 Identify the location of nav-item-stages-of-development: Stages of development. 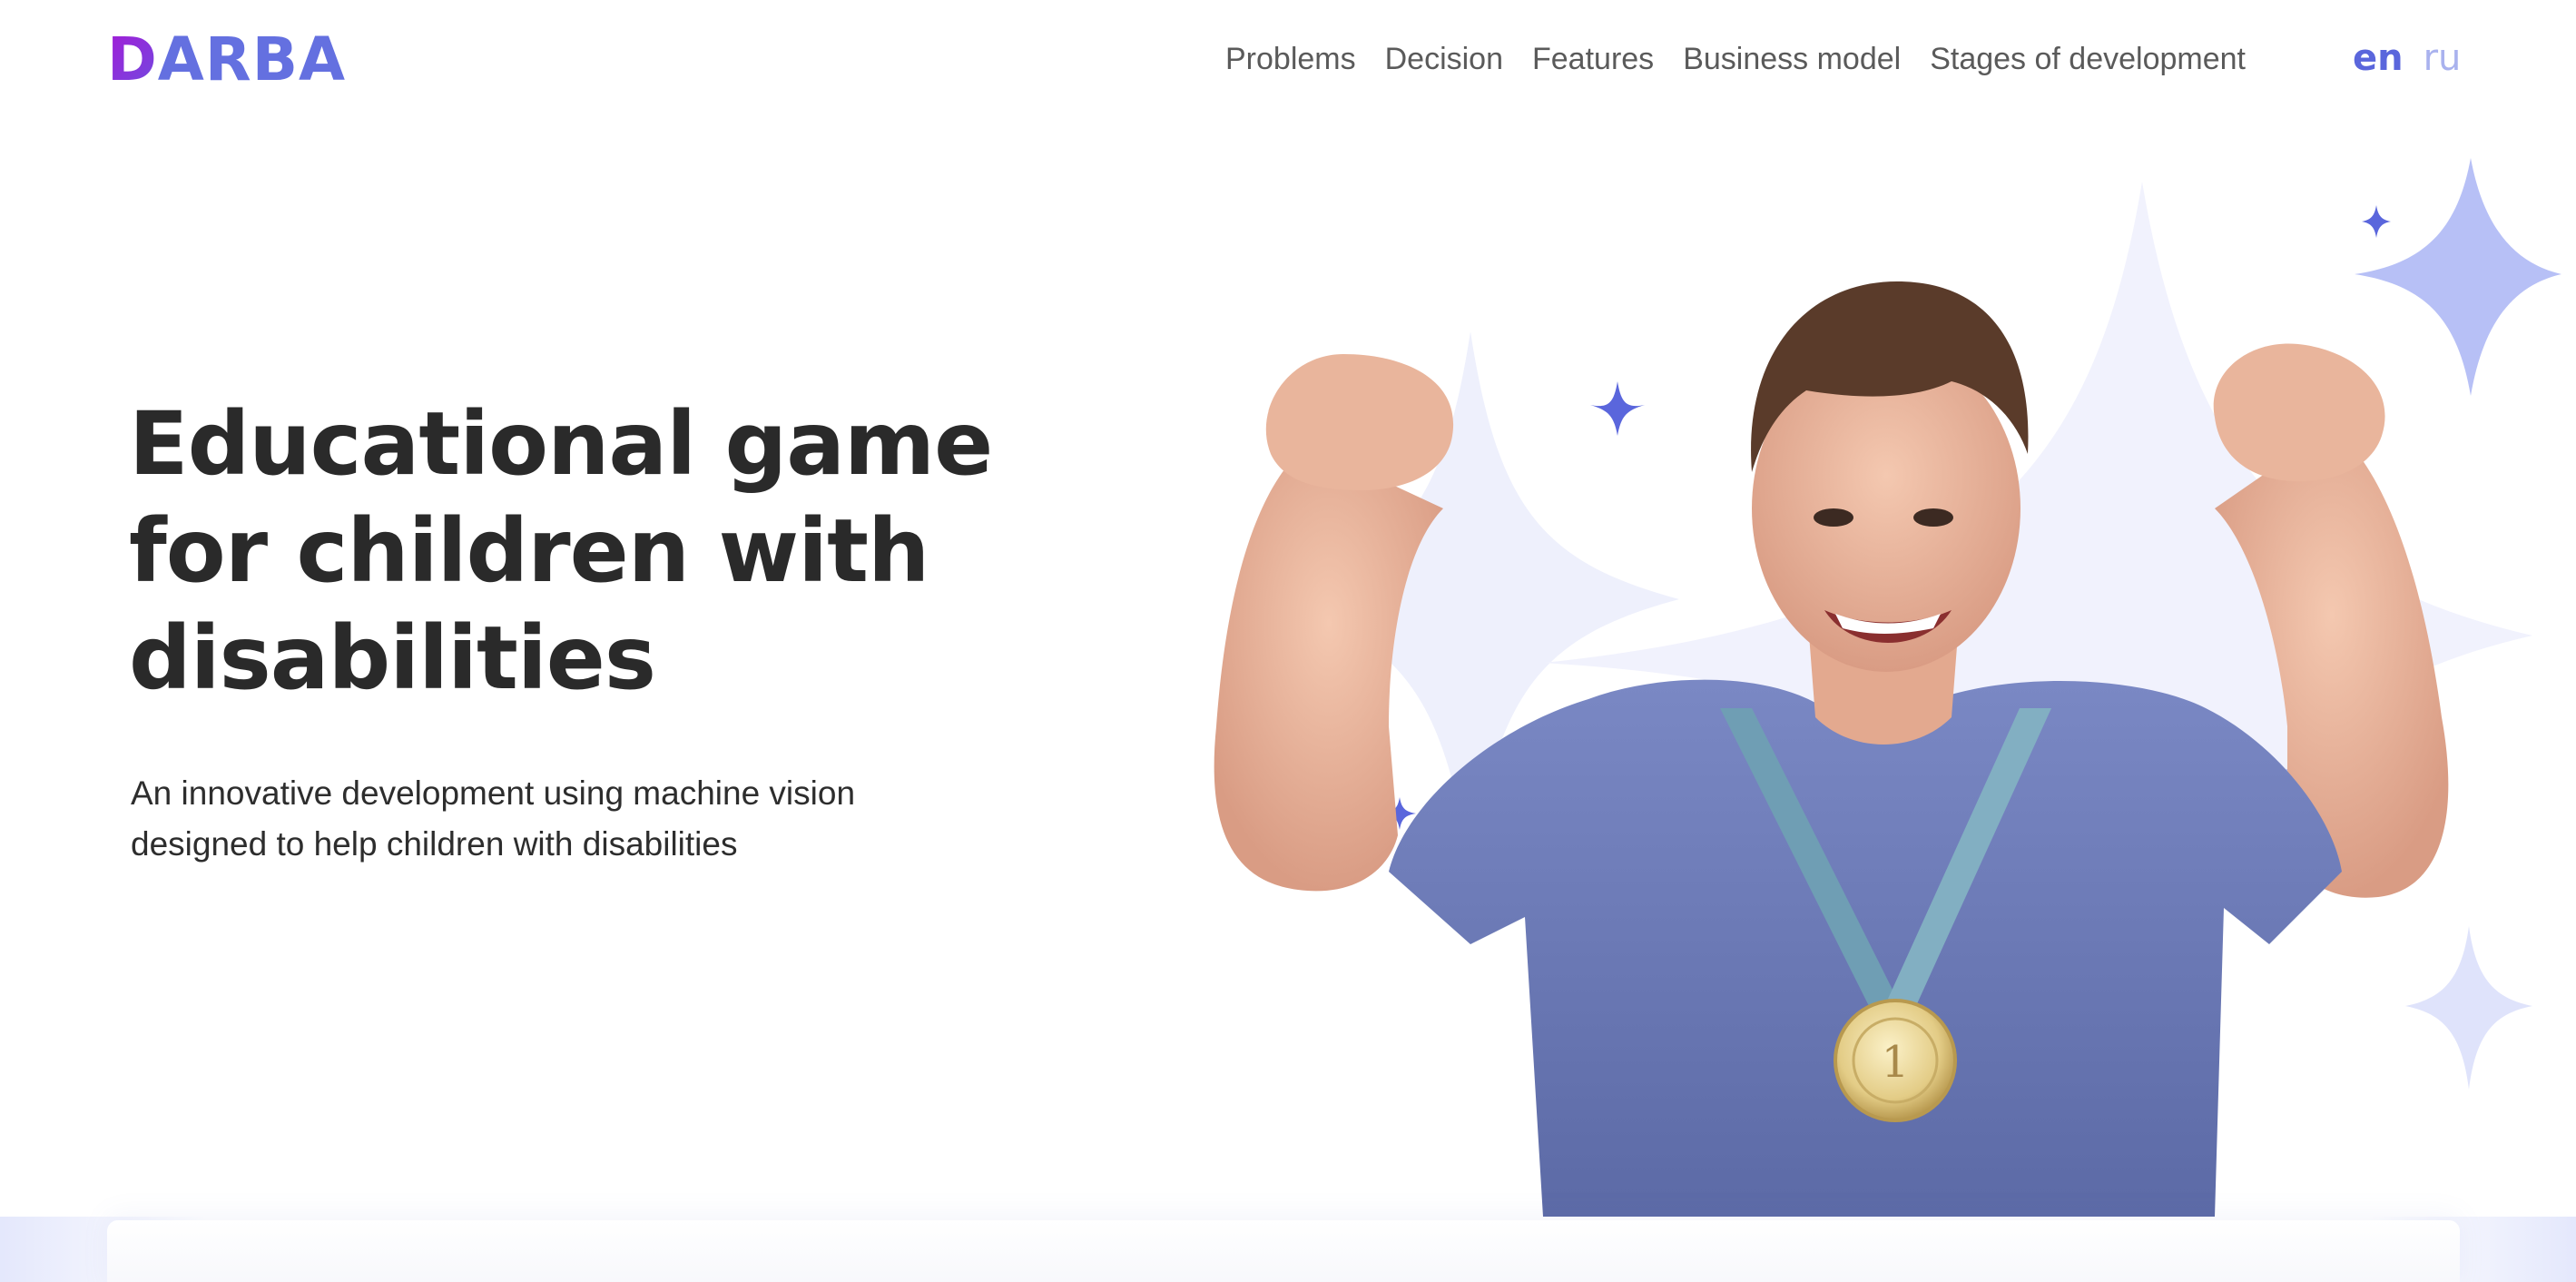
(2088, 59).